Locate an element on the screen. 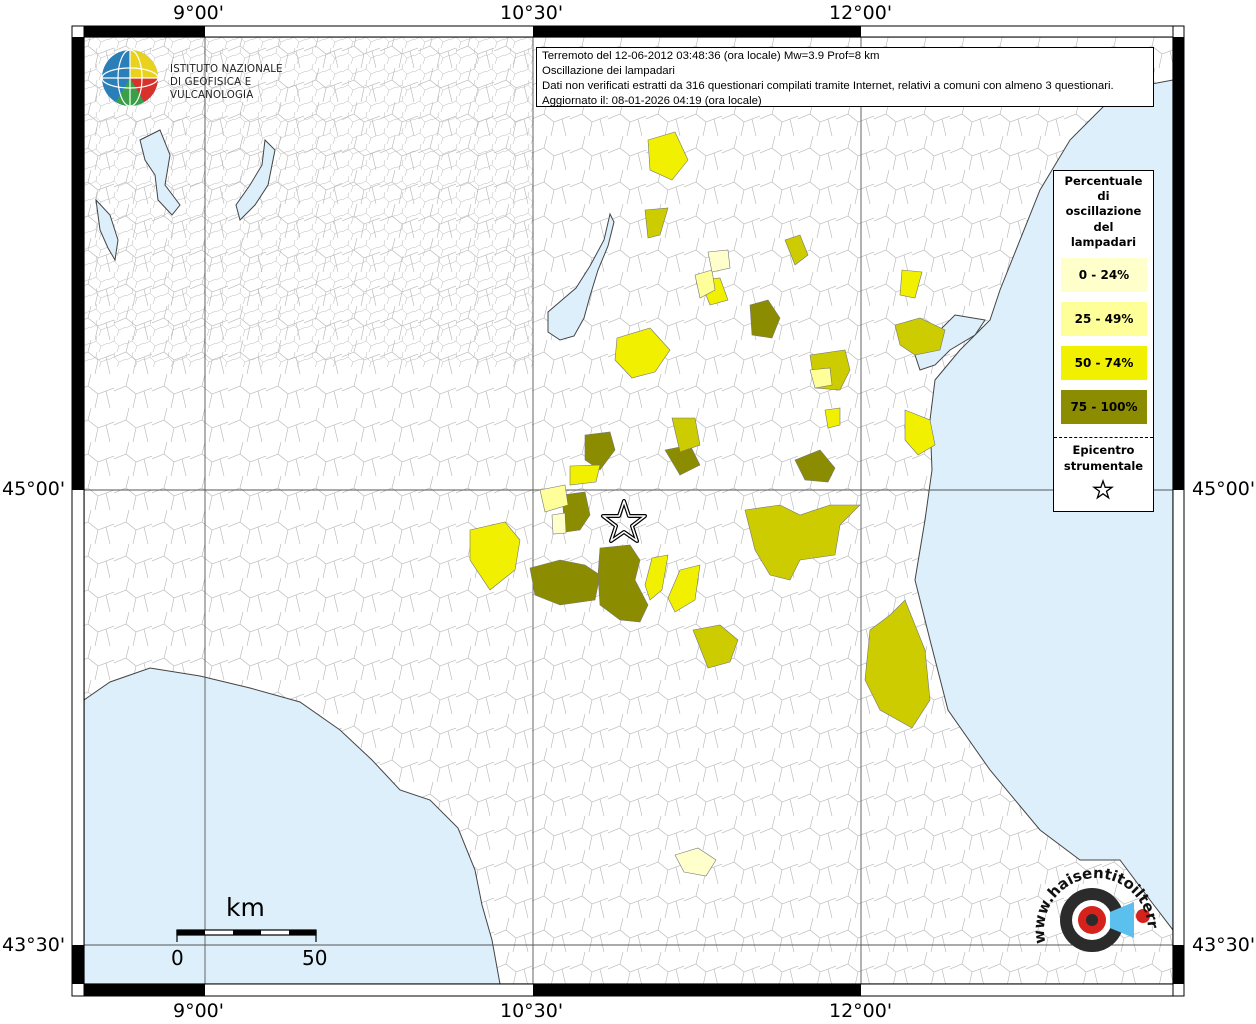 Image resolution: width=1256 pixels, height=1024 pixels. lon-label-bottom-12: 12°00' is located at coordinates (861, 1011).